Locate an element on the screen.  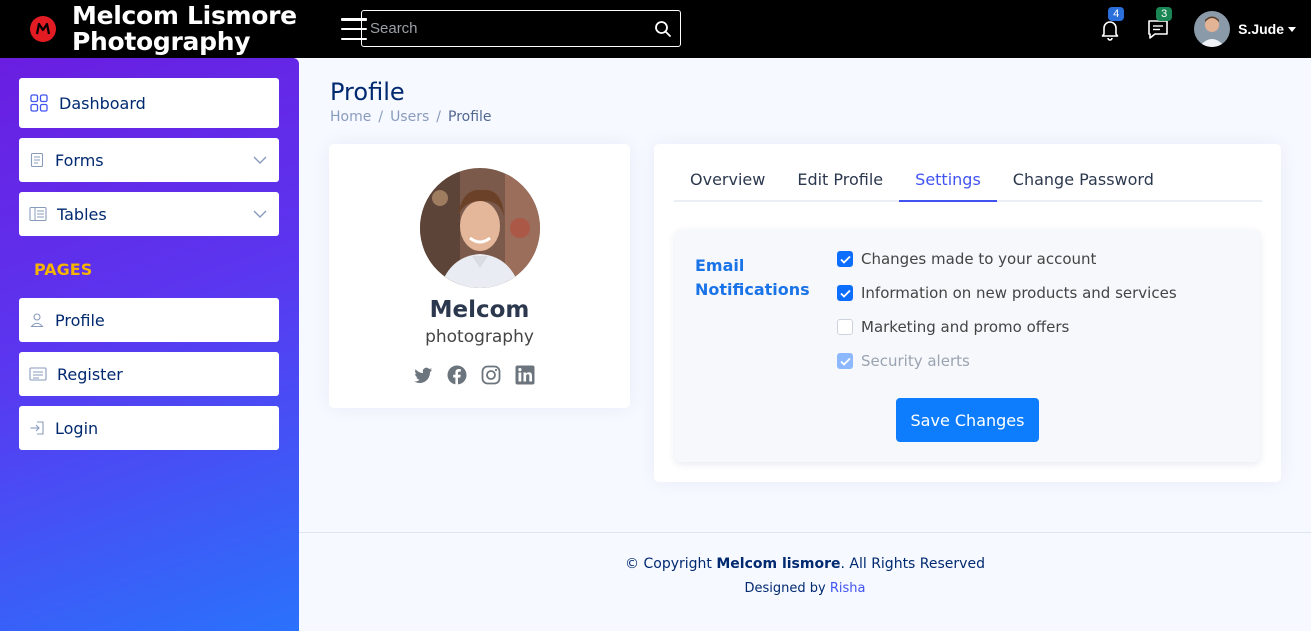
checkbox-security-alerts is located at coordinates (845, 361).